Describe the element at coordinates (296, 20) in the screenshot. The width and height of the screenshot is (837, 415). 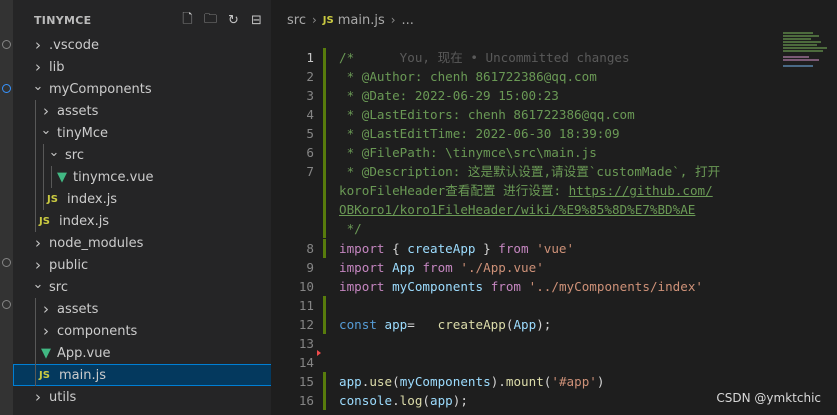
I see `breadcrumb-folder: src` at that location.